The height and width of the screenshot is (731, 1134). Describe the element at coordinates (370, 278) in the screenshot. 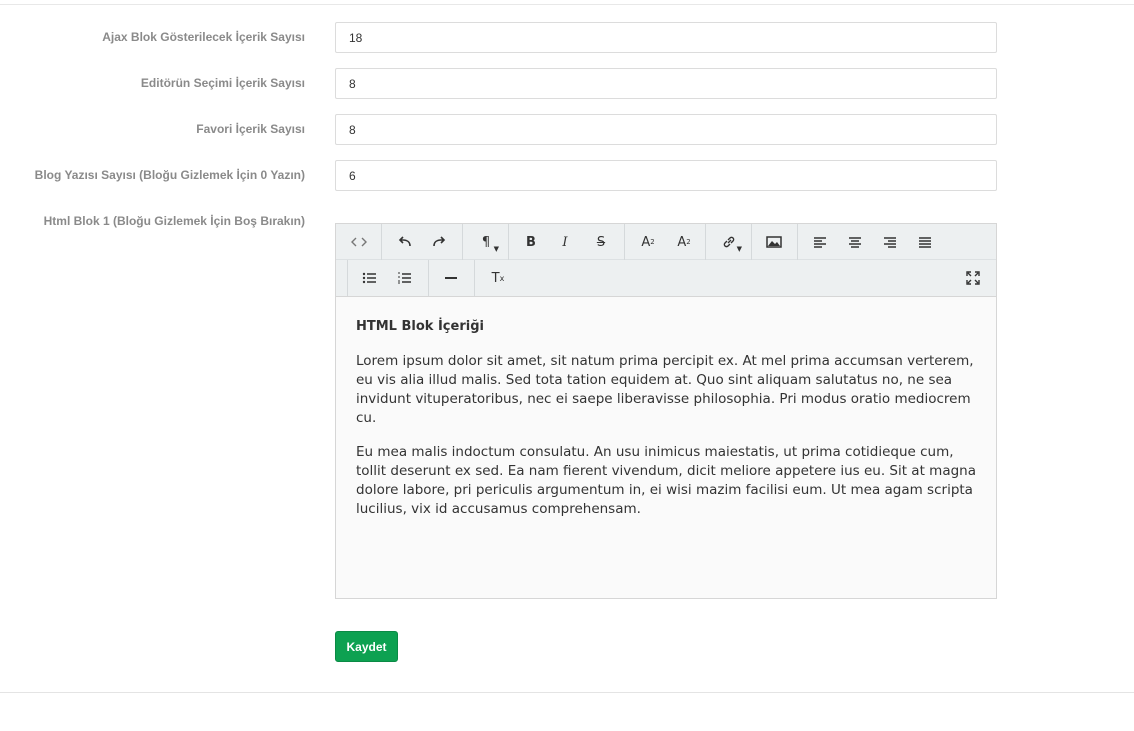

I see `unordered-list-icon` at that location.